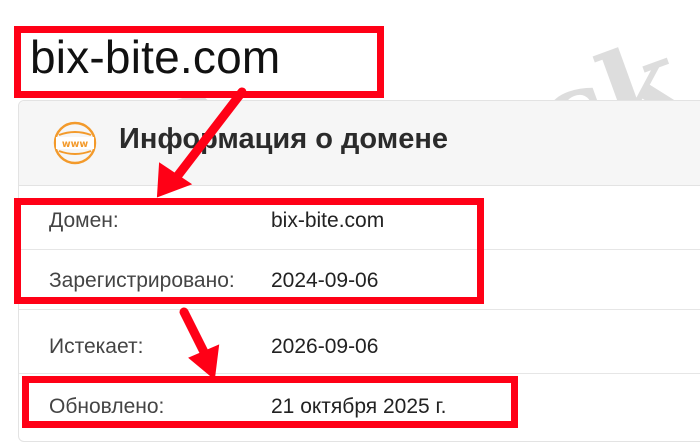  What do you see at coordinates (199, 62) in the screenshot?
I see `highlight-box-heading` at bounding box center [199, 62].